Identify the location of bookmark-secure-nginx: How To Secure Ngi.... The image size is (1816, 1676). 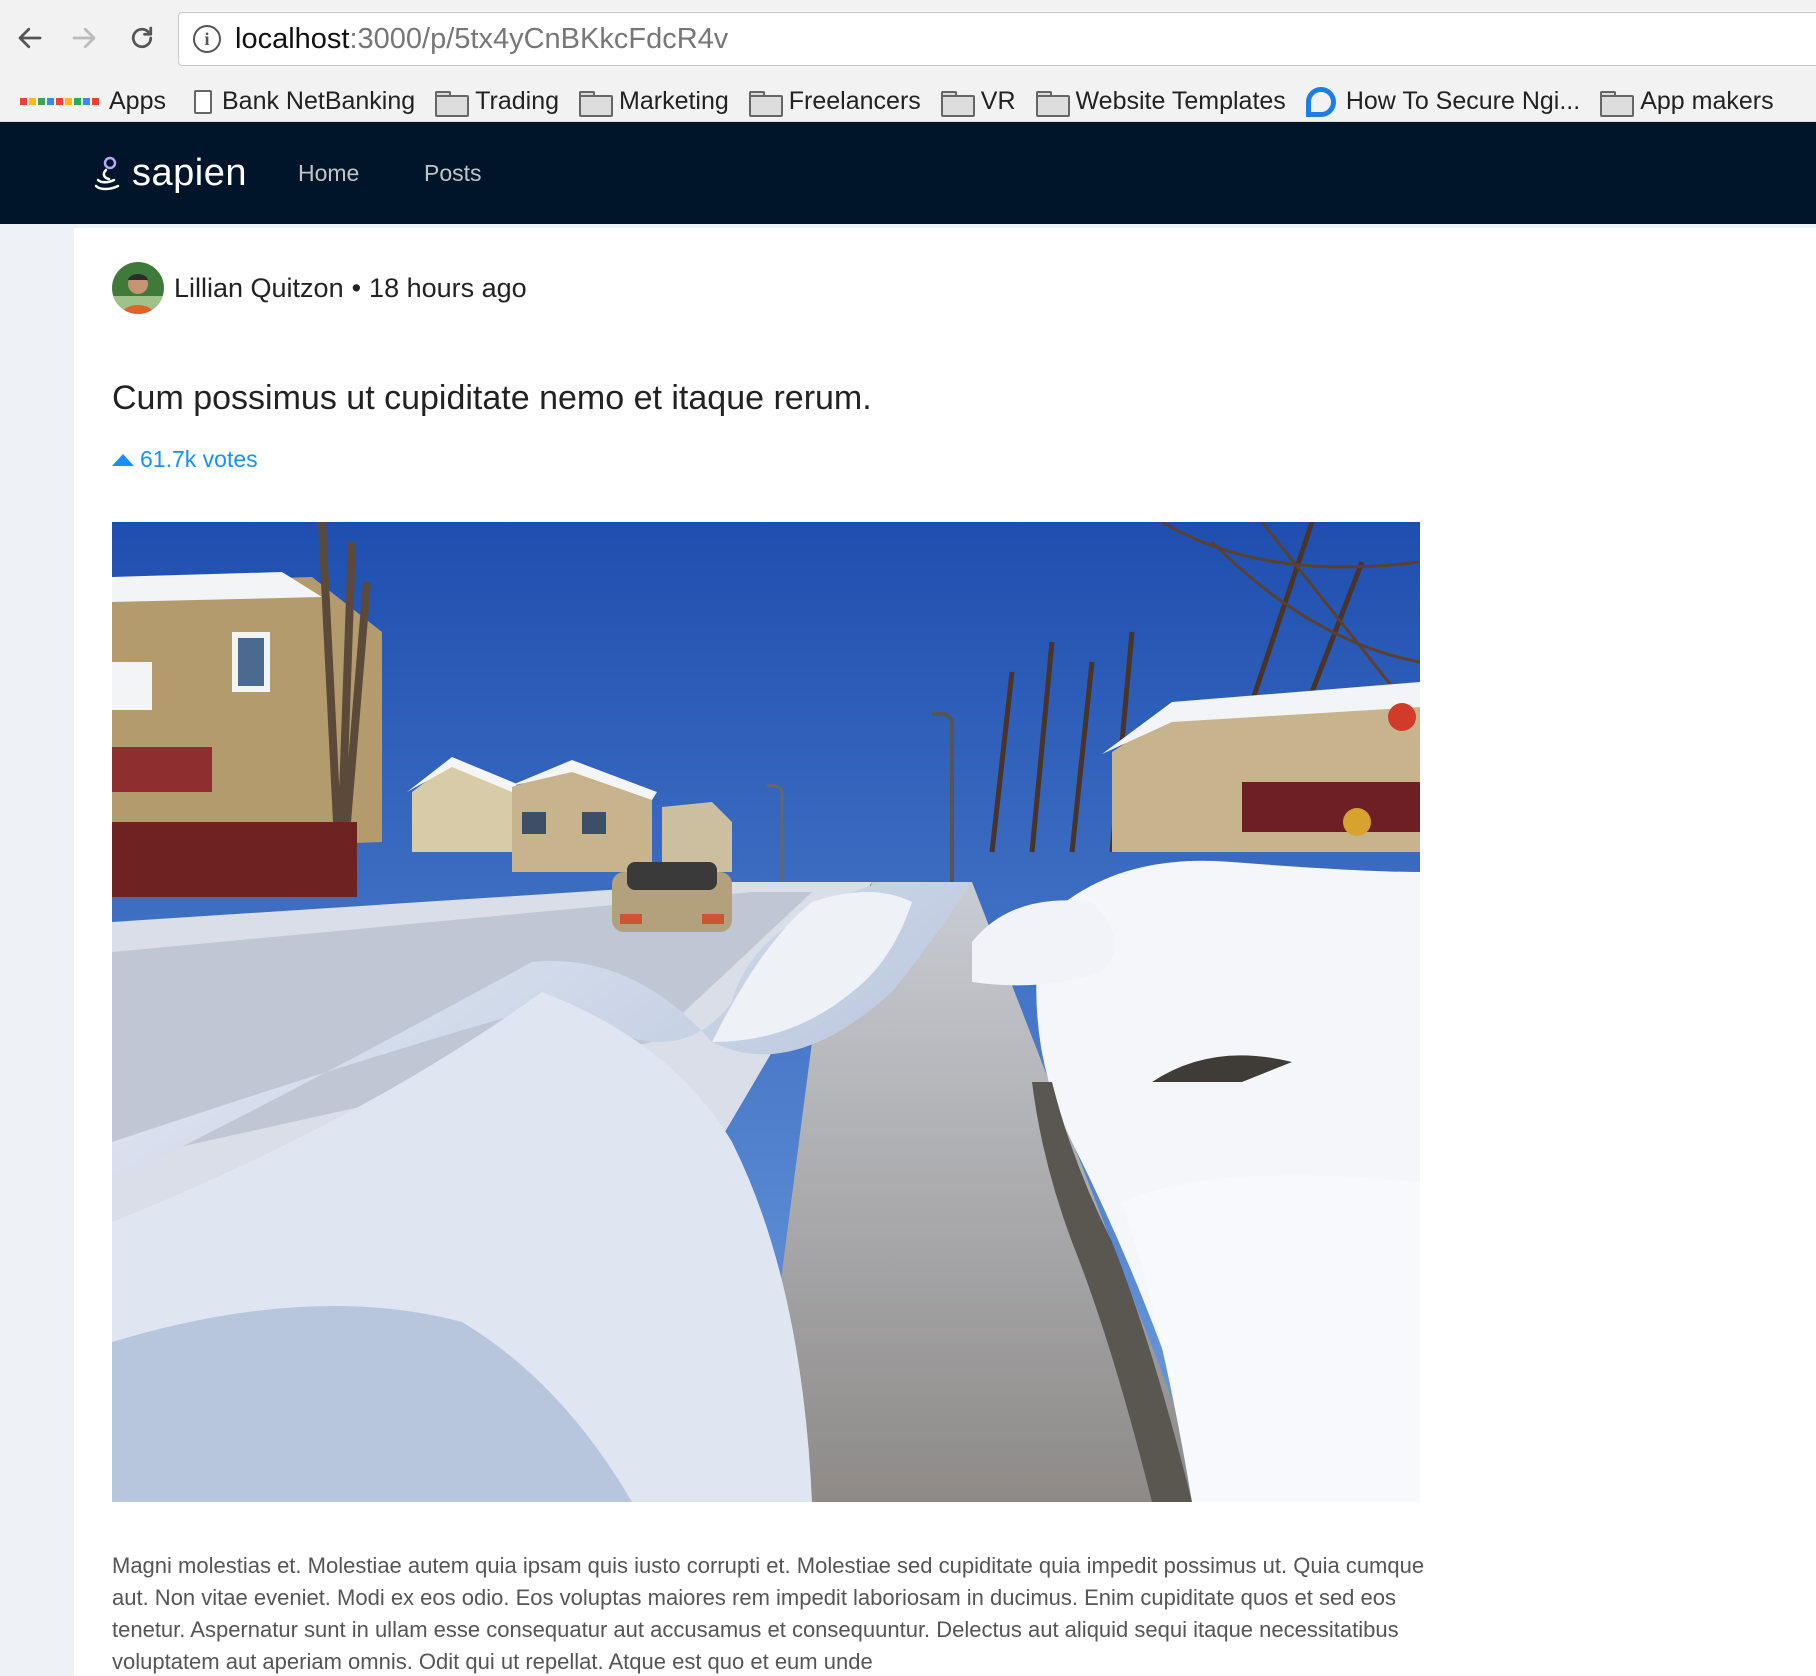
(1443, 101).